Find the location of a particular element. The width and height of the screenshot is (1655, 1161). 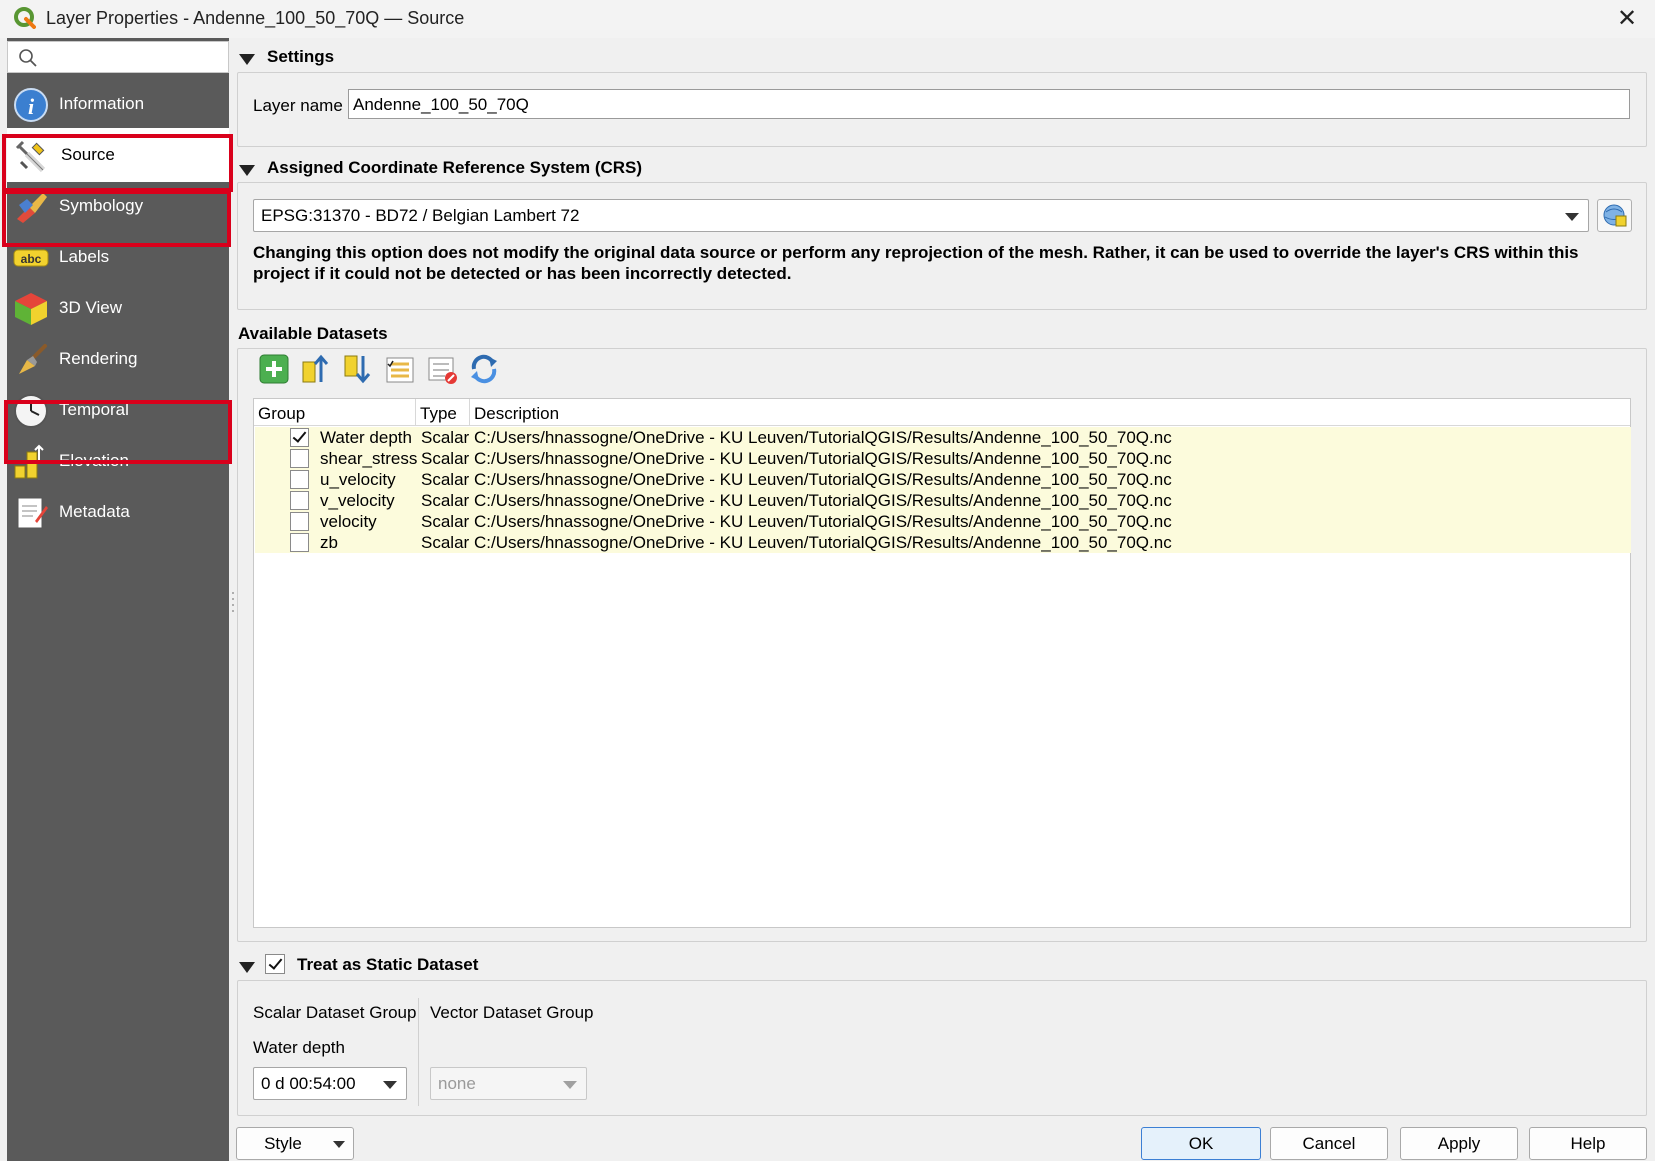

style-button: Style is located at coordinates (295, 1143).